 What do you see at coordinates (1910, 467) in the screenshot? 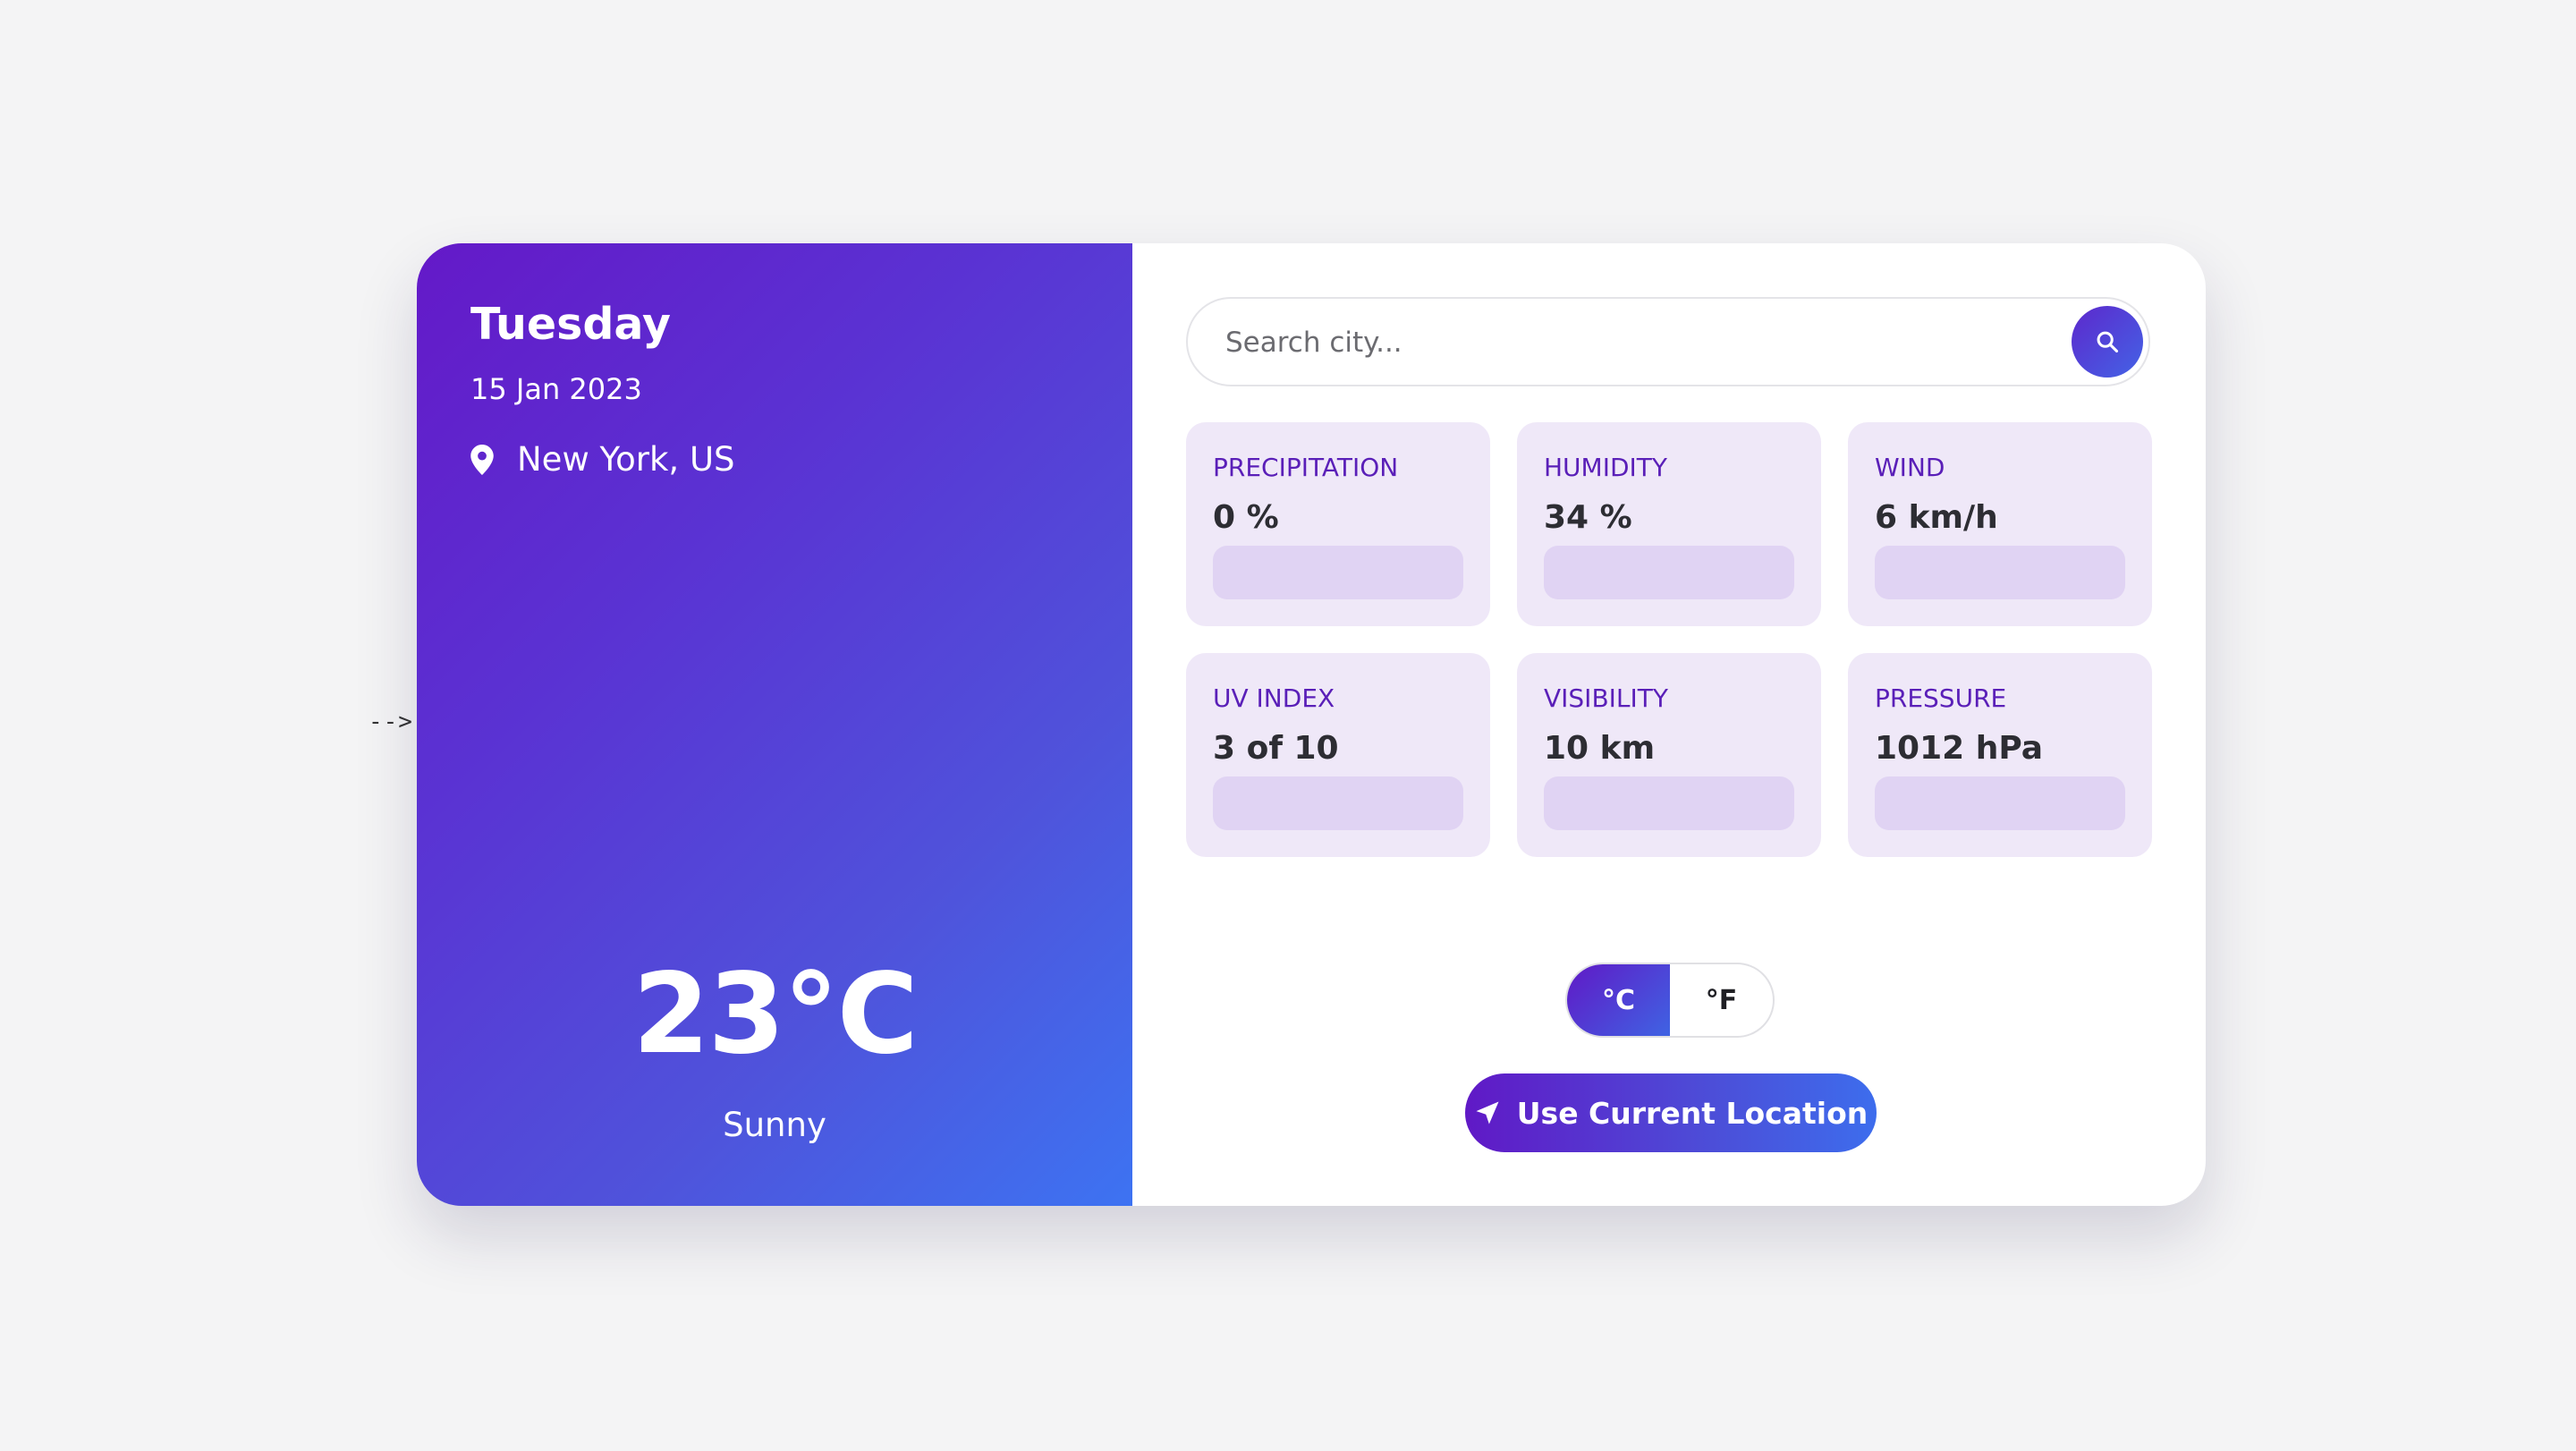
I see `stat-label: WIND` at bounding box center [1910, 467].